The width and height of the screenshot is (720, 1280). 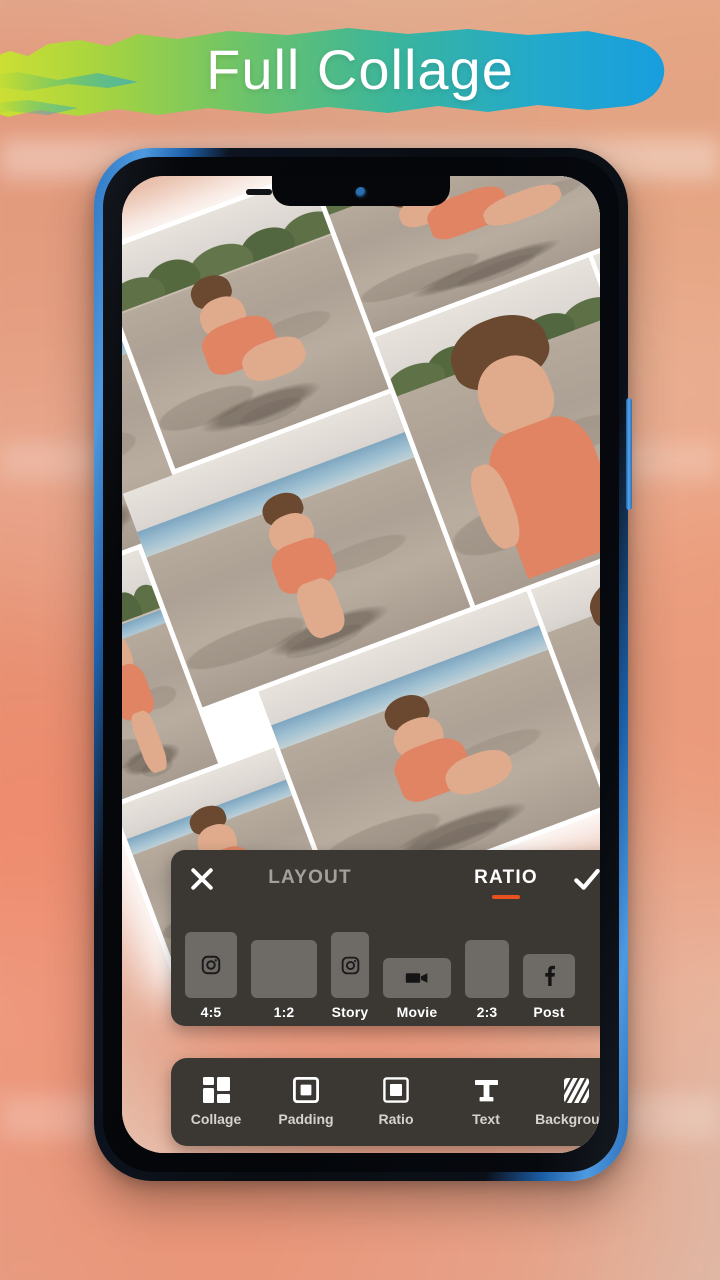 What do you see at coordinates (202, 879) in the screenshot?
I see `close-x-icon` at bounding box center [202, 879].